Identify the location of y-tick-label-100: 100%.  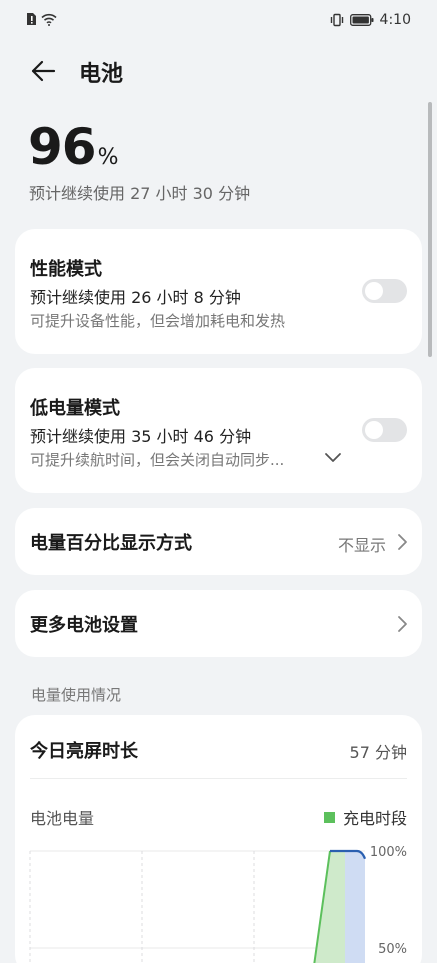
(388, 852).